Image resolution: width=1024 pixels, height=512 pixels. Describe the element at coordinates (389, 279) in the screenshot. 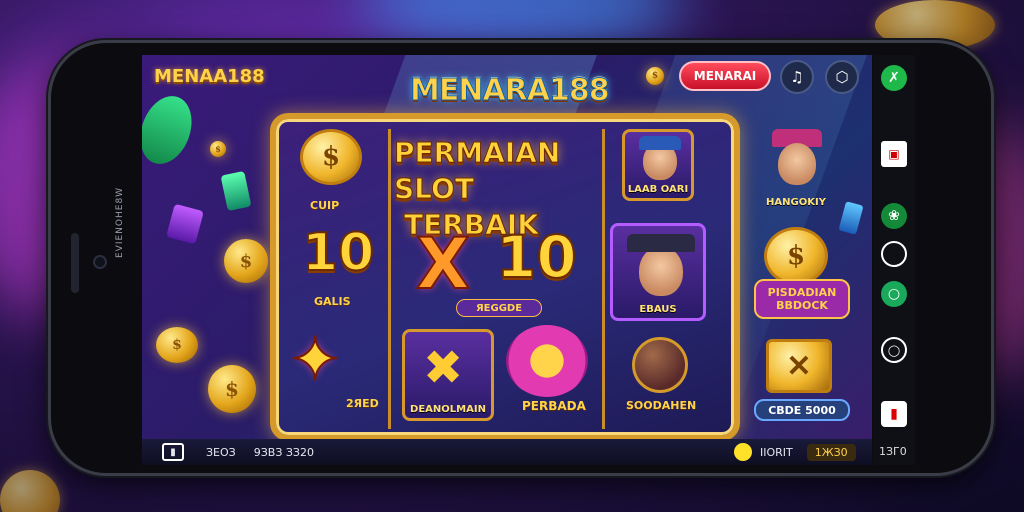

I see `reel-divider` at that location.